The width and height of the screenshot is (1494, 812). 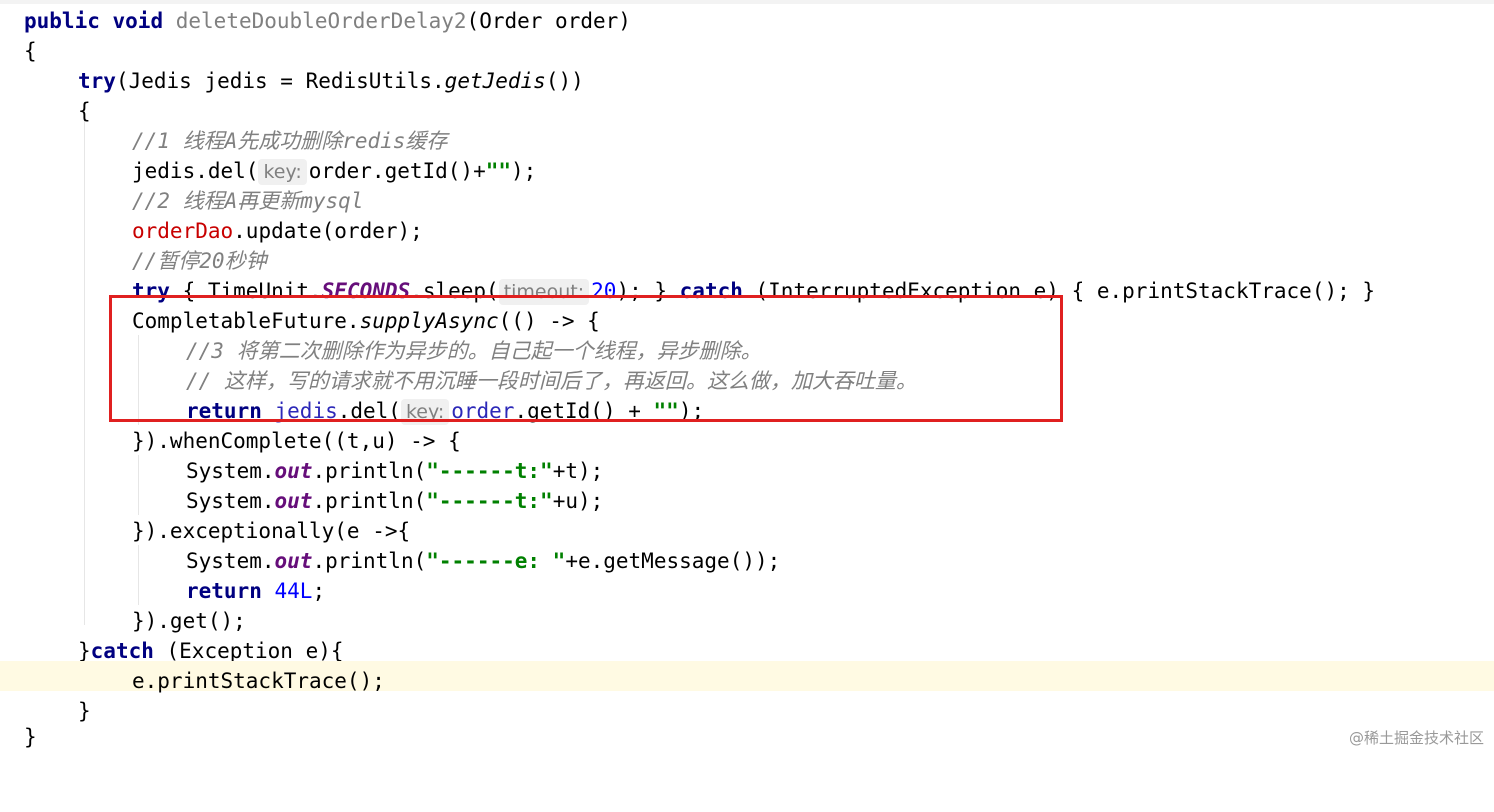 I want to click on code-text: }).exceptionally(e ->{, so click(x=271, y=531).